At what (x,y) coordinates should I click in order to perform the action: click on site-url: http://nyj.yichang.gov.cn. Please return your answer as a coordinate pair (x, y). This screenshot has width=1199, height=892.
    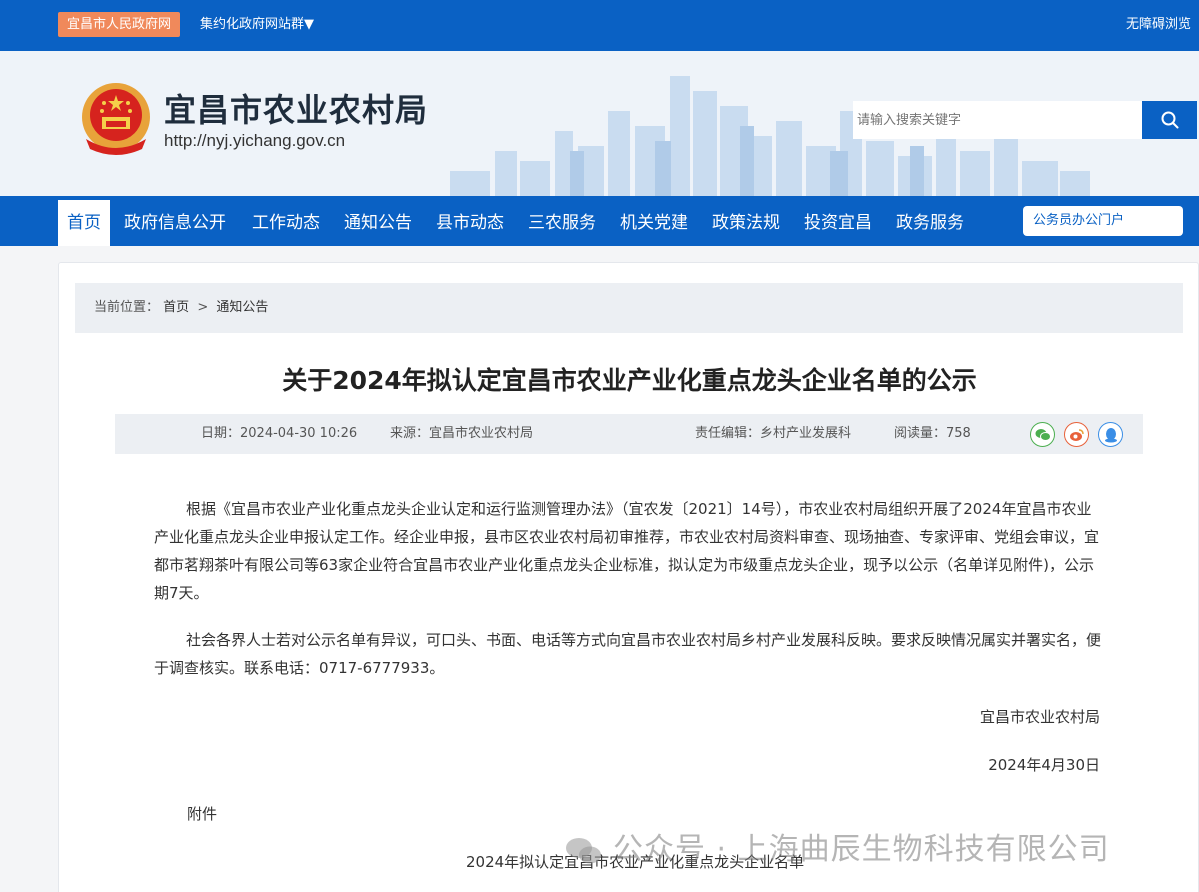
    Looking at the image, I should click on (255, 140).